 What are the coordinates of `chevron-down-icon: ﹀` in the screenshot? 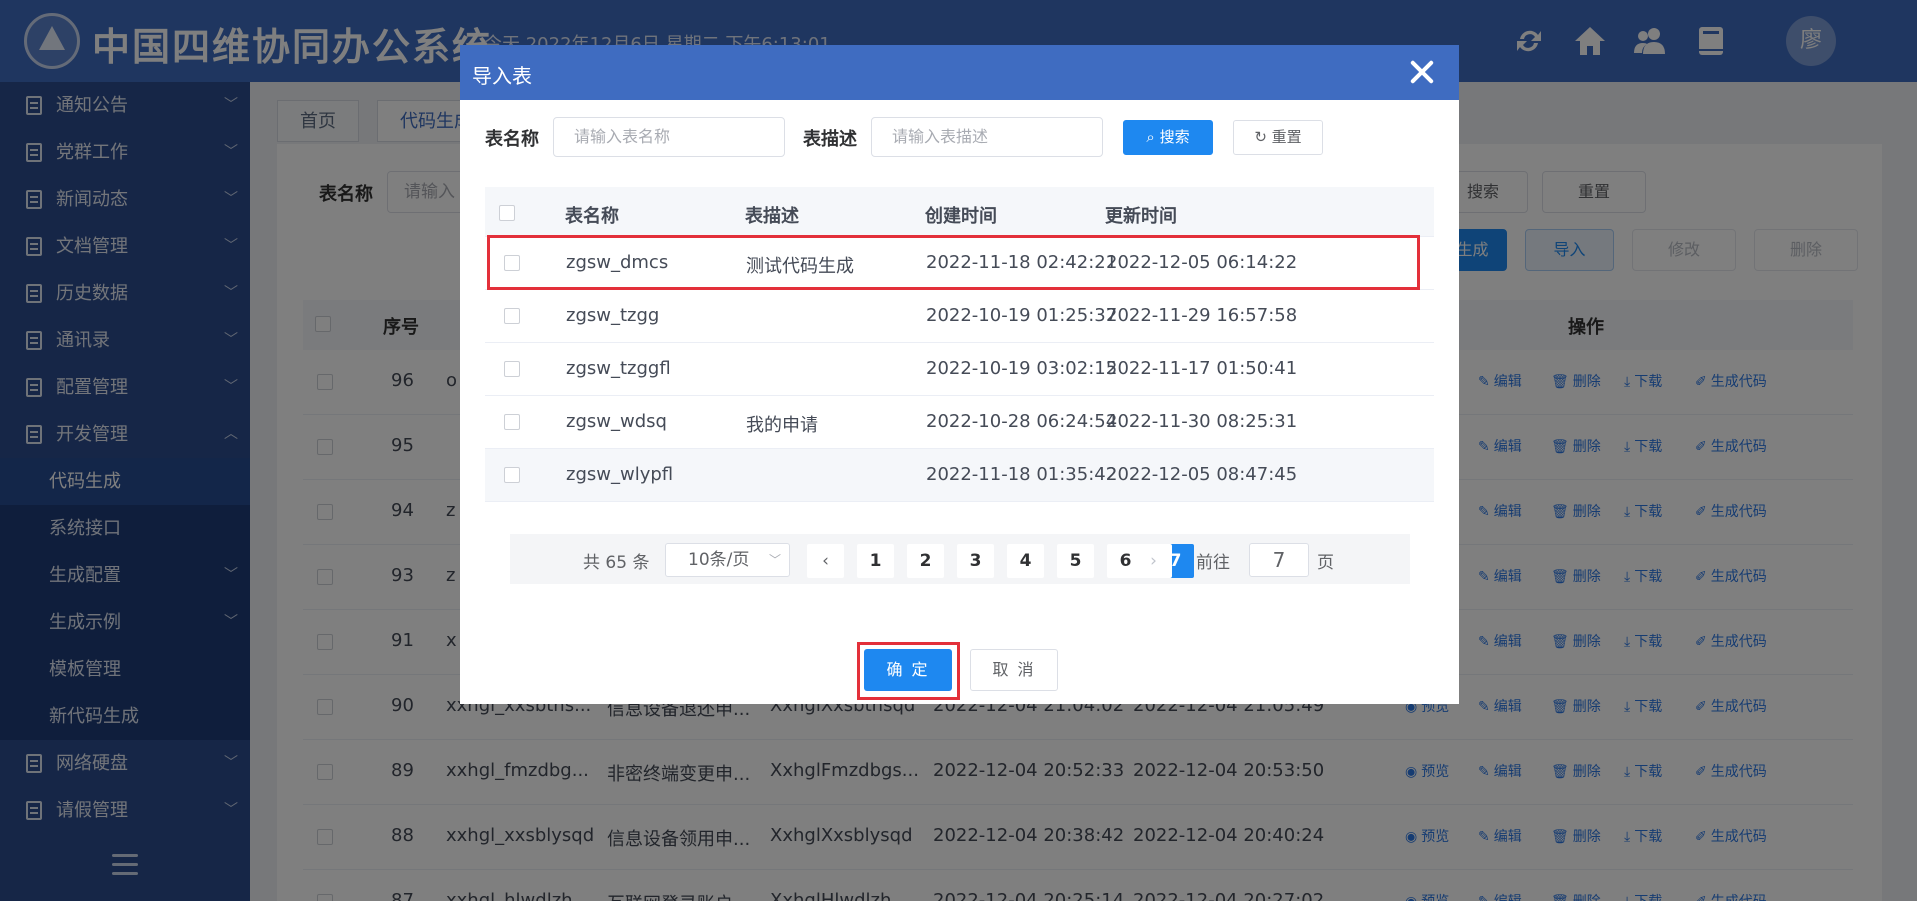 It's located at (774, 560).